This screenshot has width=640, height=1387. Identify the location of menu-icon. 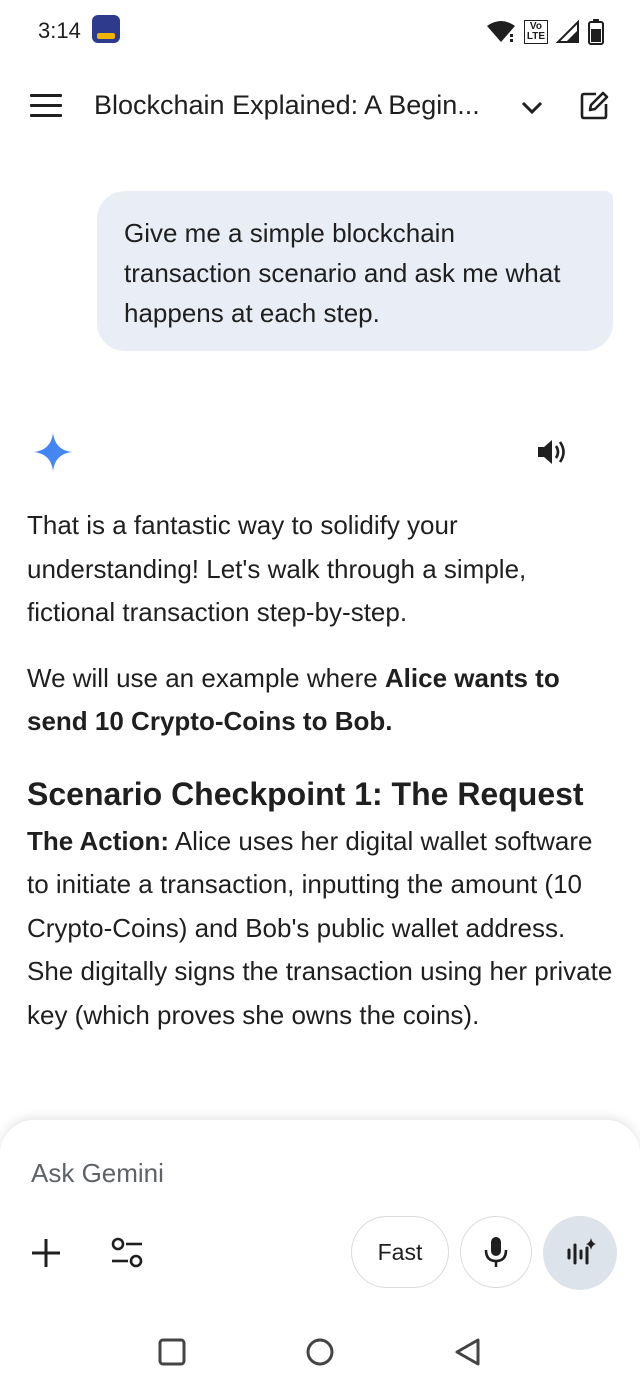
(46, 107).